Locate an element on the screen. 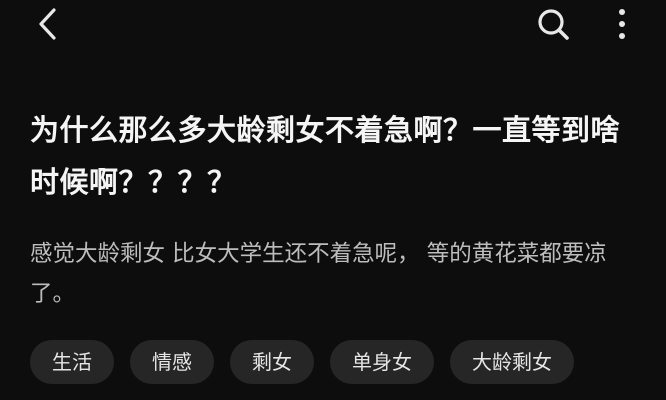  search-button is located at coordinates (554, 24).